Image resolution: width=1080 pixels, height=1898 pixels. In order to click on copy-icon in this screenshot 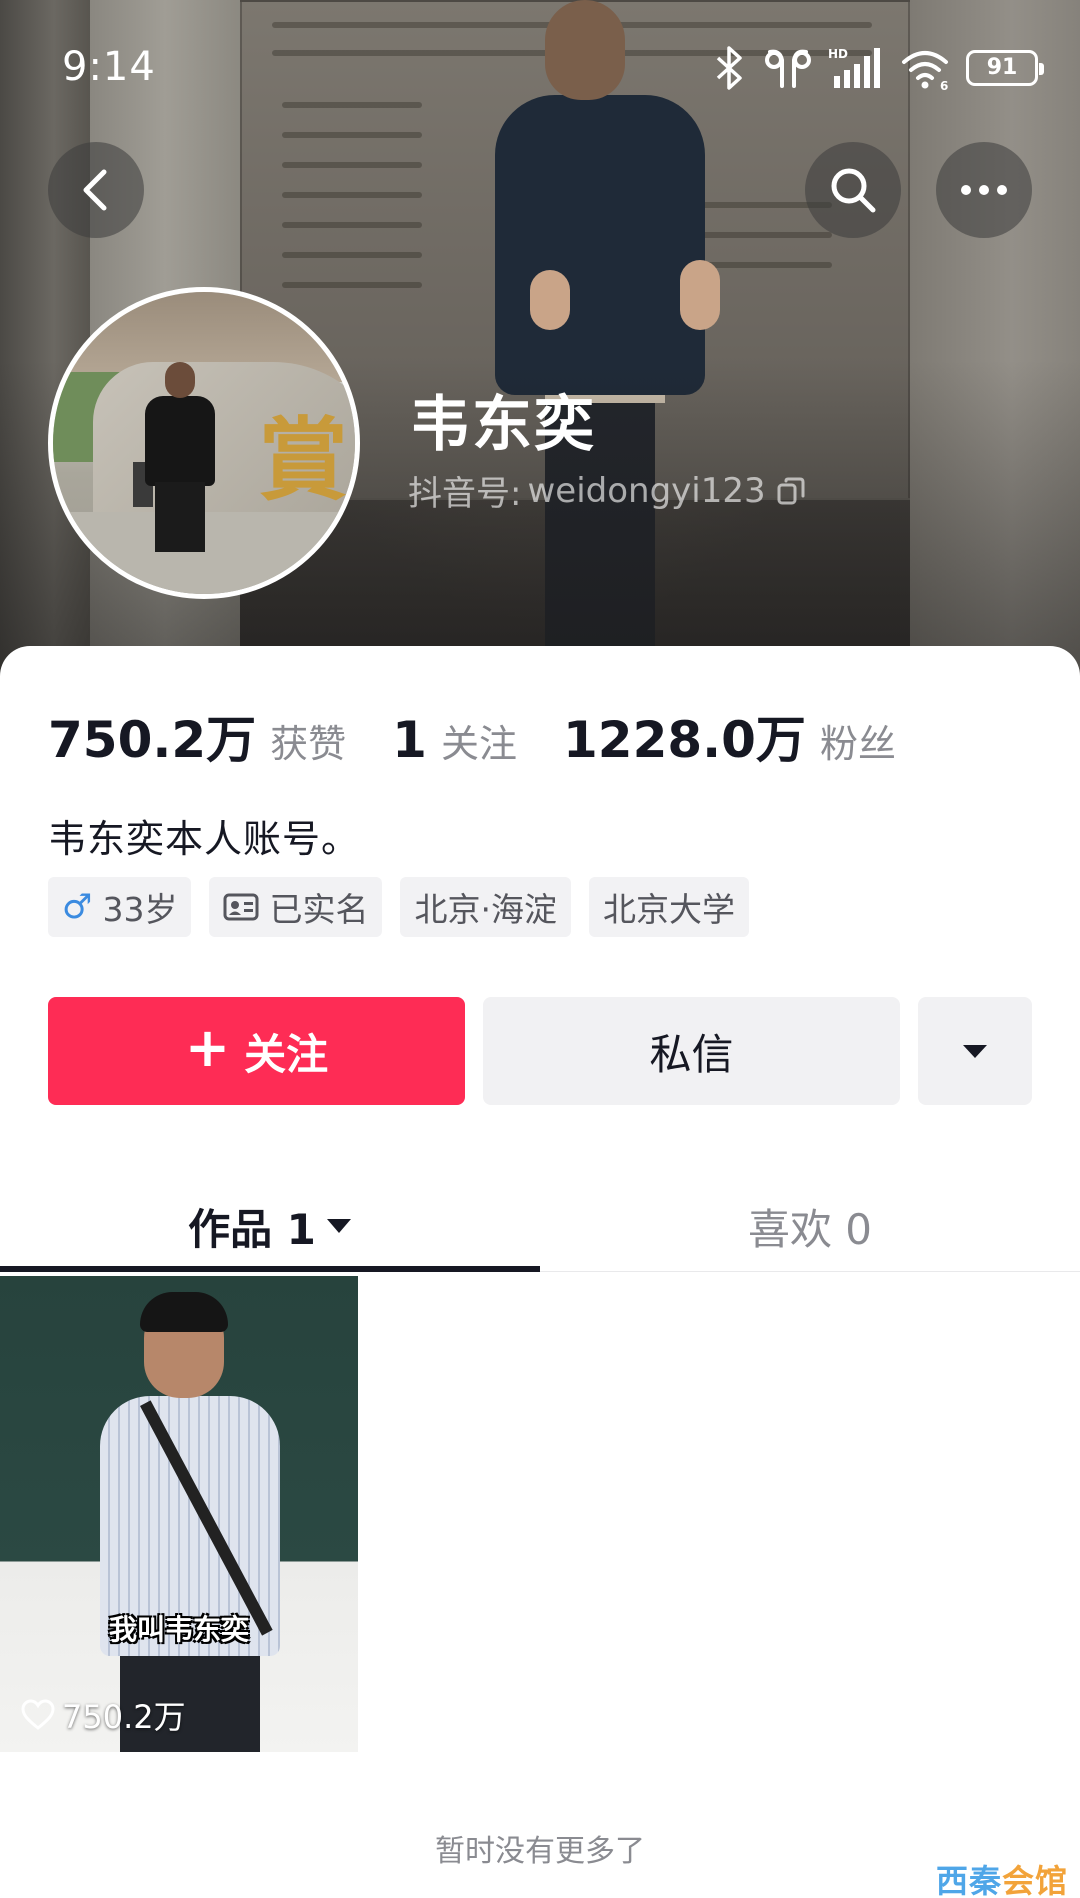, I will do `click(791, 491)`.